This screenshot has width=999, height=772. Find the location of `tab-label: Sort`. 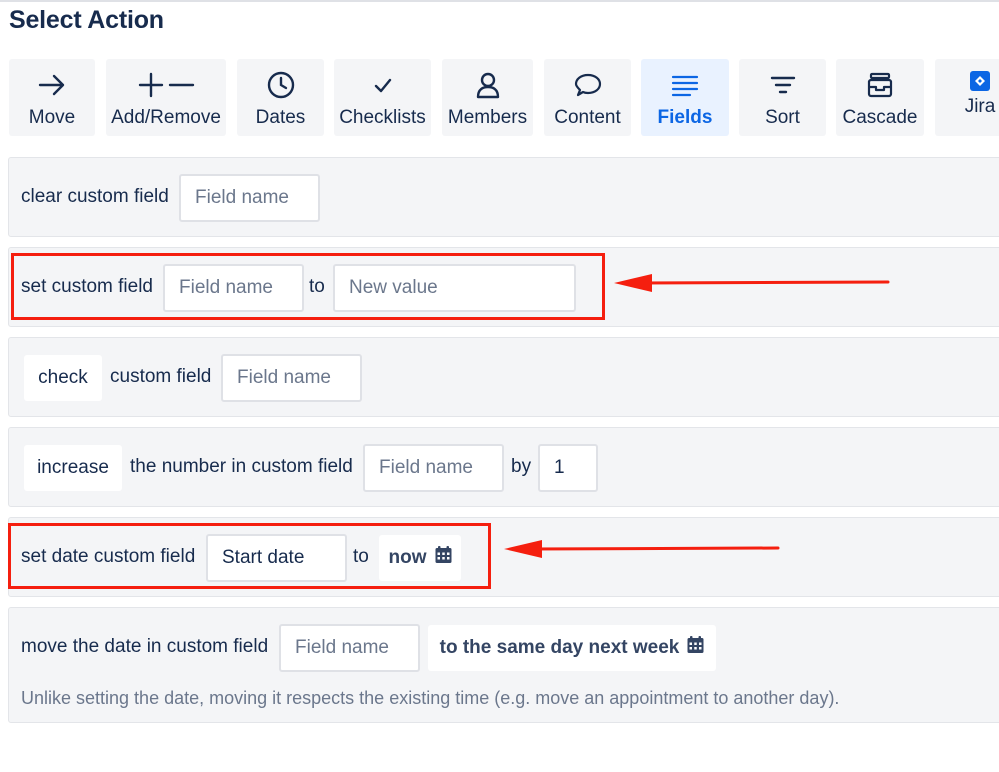

tab-label: Sort is located at coordinates (782, 117).